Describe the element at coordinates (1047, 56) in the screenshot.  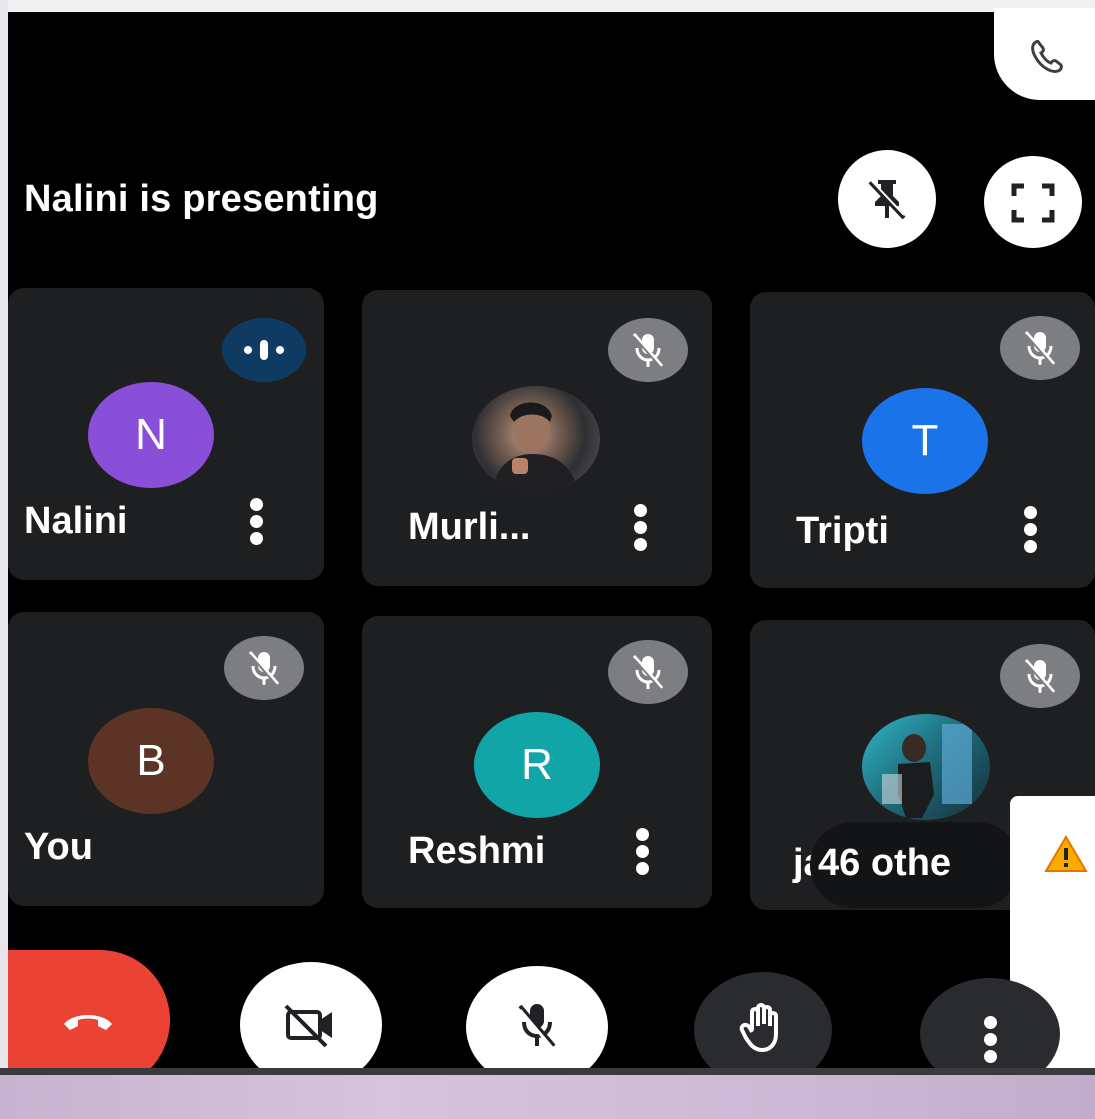
I see `phone-icon` at that location.